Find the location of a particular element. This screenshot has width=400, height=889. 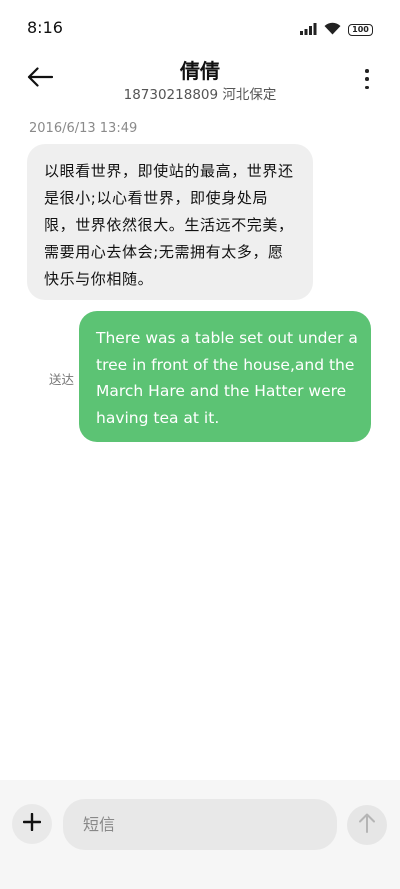

more-options-icon is located at coordinates (367, 79).